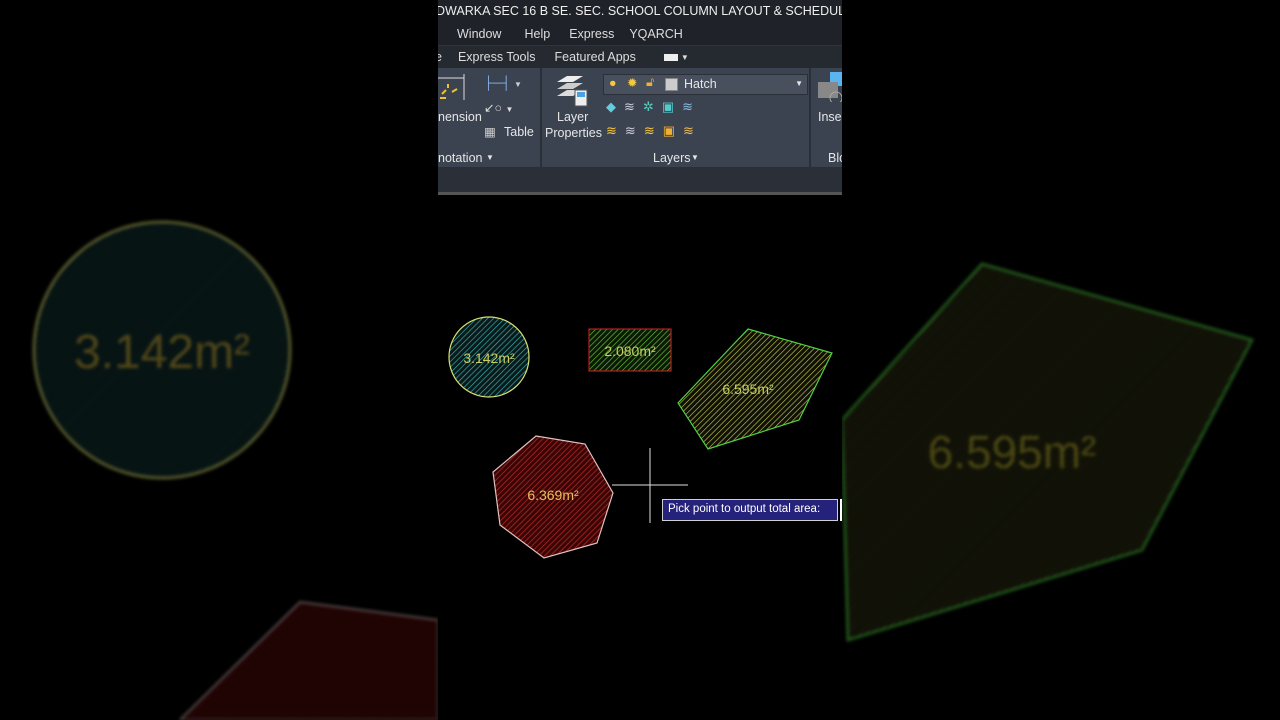  What do you see at coordinates (744, 509) in the screenshot?
I see `prompt-text: Pick point to output total area:` at bounding box center [744, 509].